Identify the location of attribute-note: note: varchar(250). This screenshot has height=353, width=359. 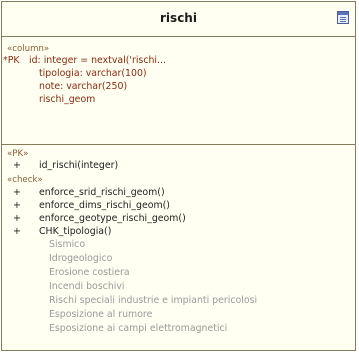
(83, 87).